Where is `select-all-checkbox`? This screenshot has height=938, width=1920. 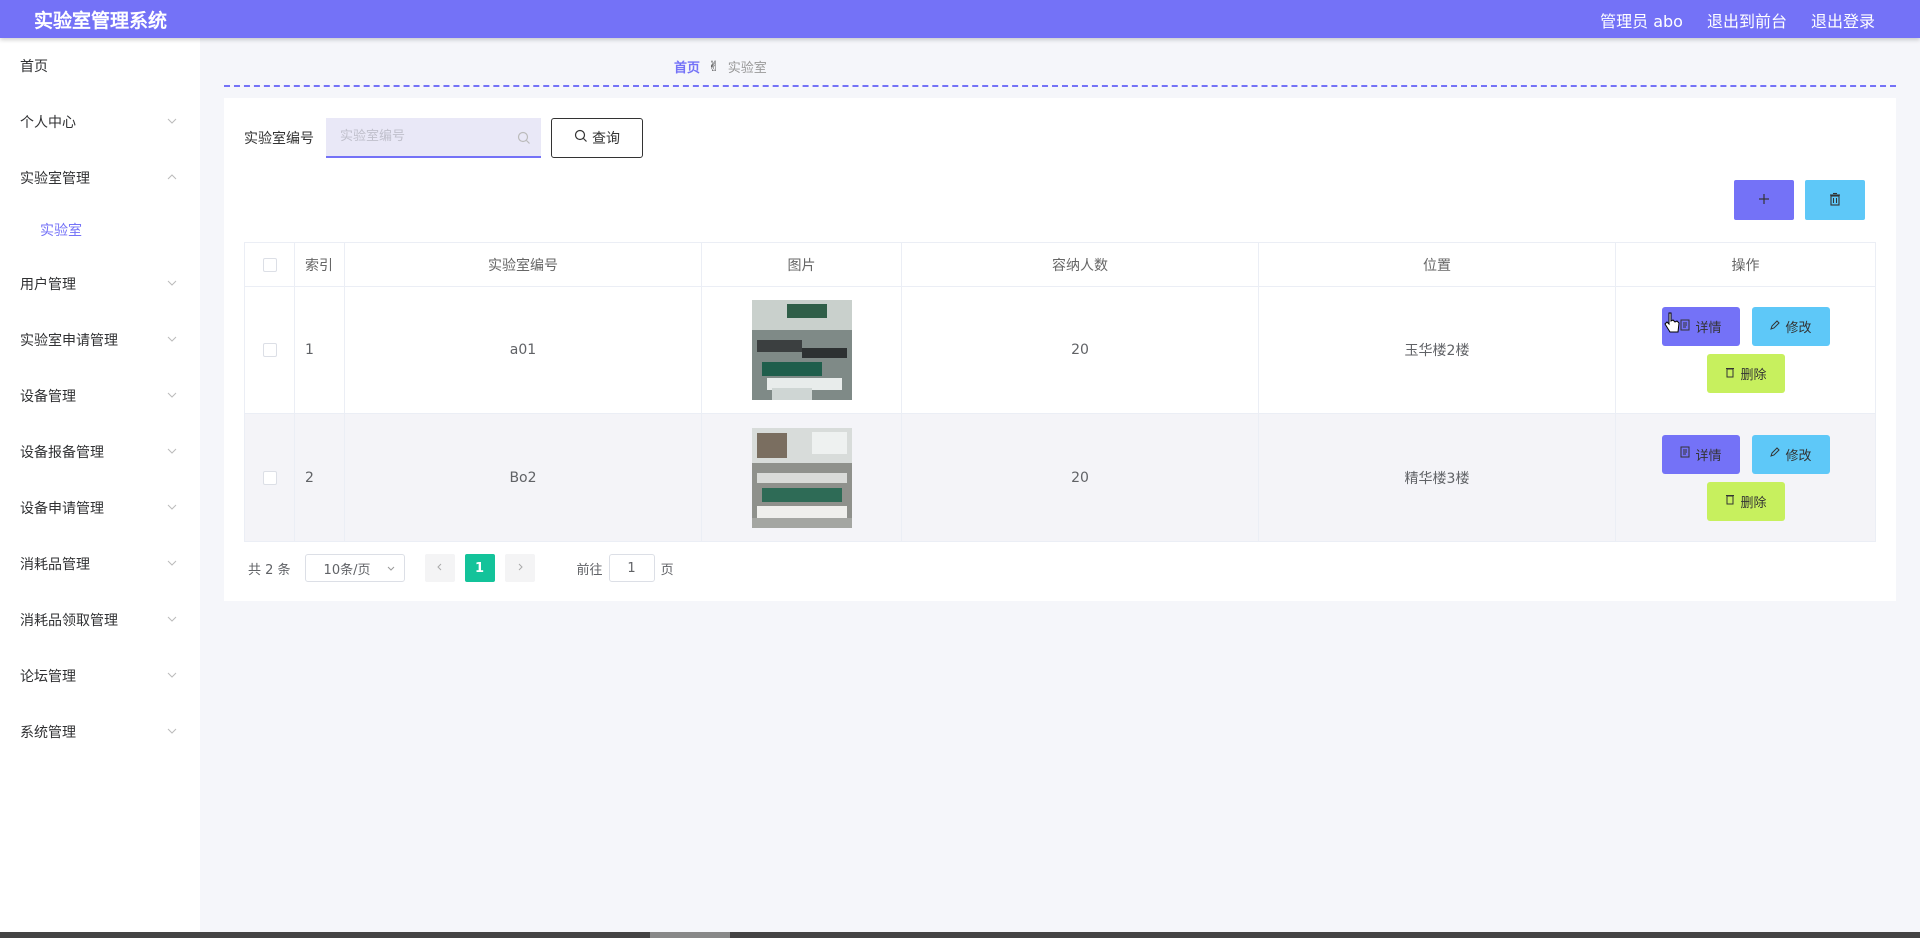 select-all-checkbox is located at coordinates (269, 264).